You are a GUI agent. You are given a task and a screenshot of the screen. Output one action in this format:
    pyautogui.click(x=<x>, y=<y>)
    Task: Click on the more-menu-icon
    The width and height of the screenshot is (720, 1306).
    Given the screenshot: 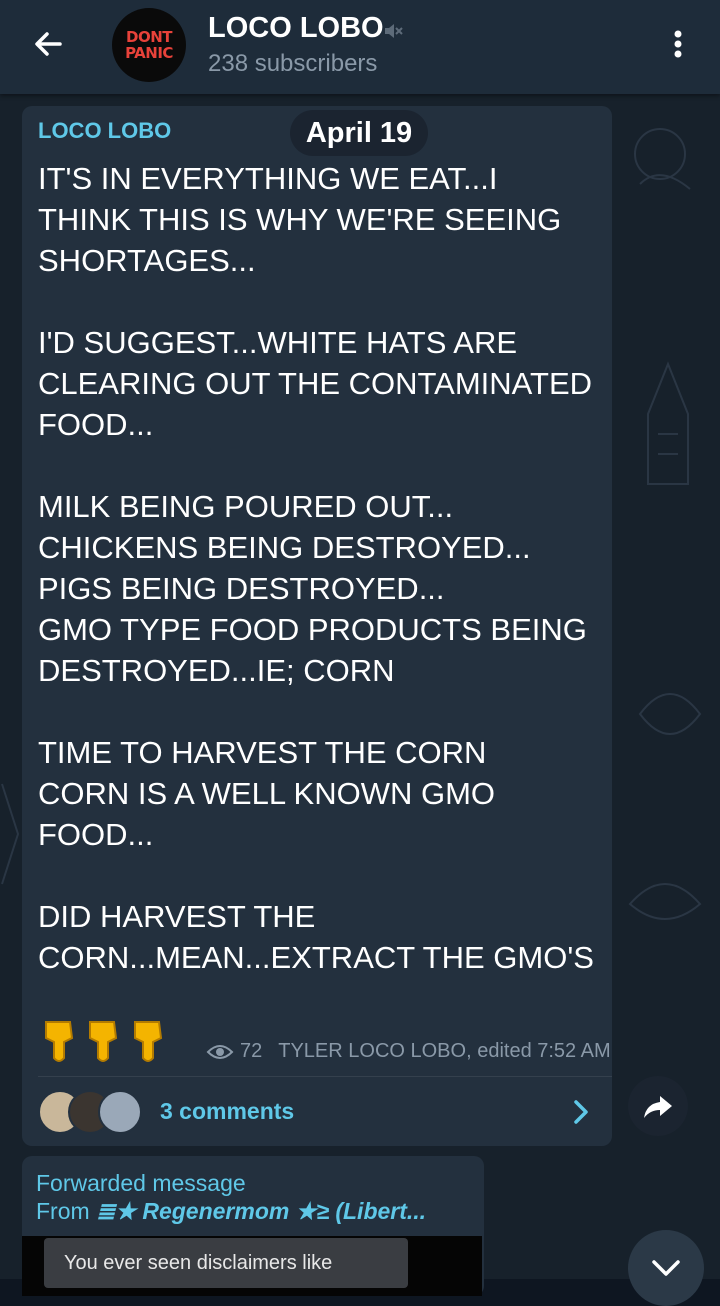 What is the action you would take?
    pyautogui.click(x=678, y=44)
    